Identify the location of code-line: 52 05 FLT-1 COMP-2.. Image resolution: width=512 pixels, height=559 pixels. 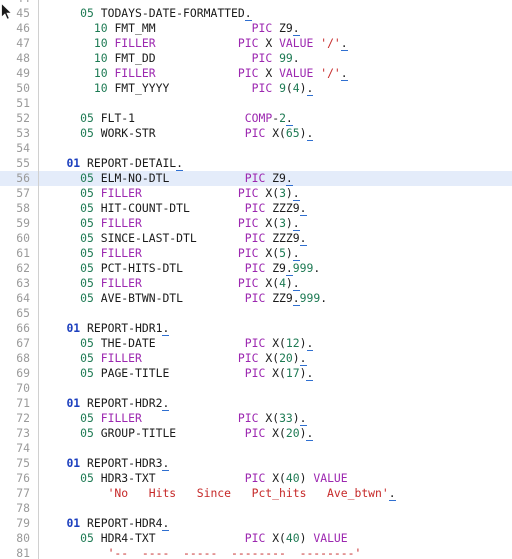
(256, 118).